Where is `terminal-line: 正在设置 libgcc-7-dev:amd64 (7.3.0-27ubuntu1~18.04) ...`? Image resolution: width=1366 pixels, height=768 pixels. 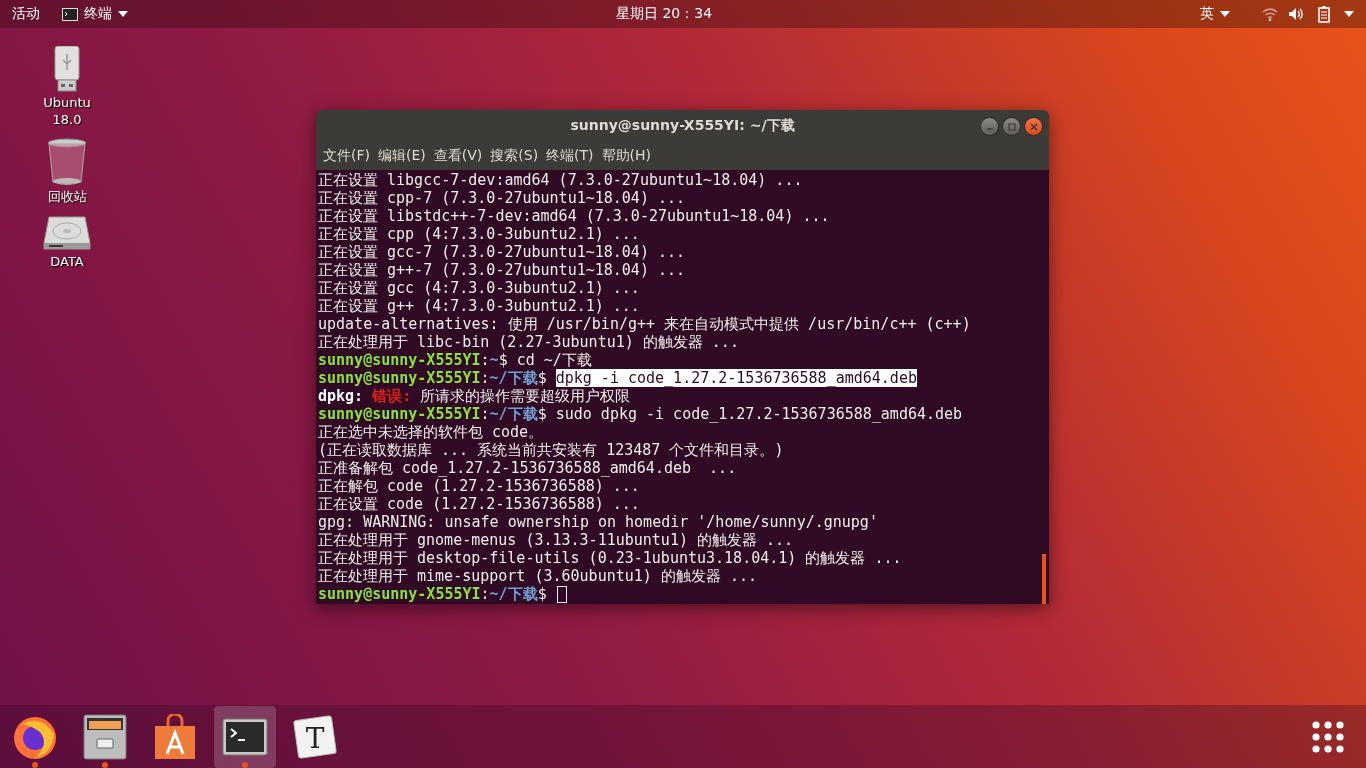
terminal-line: 正在设置 libgcc-7-dev:amd64 (7.3.0-27ubuntu1~18.04) ... is located at coordinates (561, 180).